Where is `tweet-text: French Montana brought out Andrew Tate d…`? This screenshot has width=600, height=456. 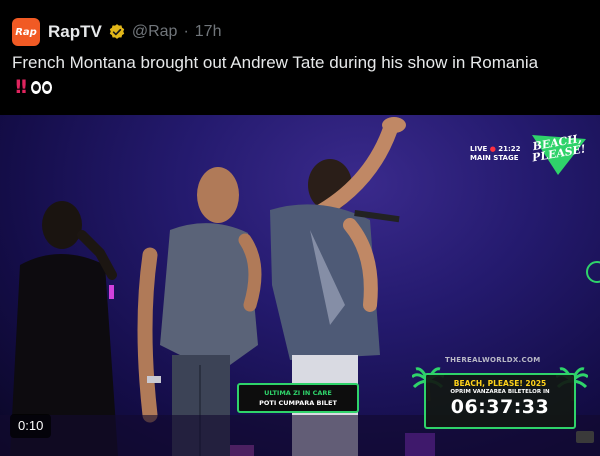 tweet-text: French Montana brought out Andrew Tate d… is located at coordinates (275, 62).